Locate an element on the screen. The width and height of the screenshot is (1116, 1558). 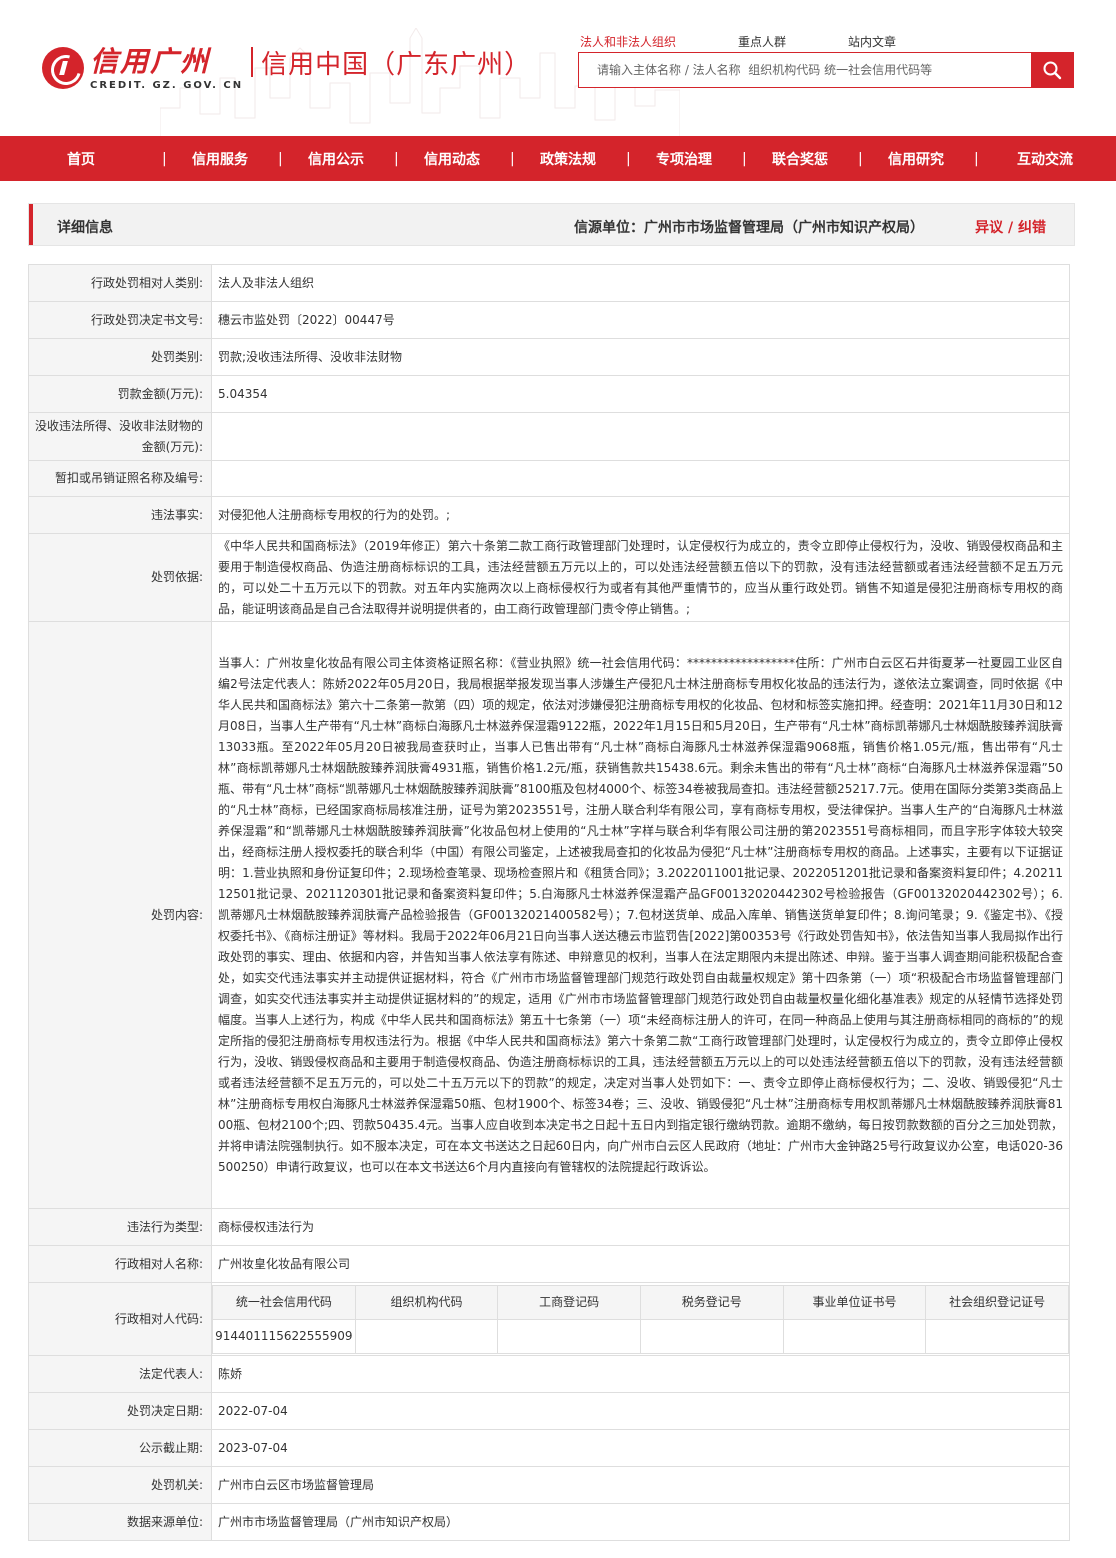
objection-link: 异议 / 纠错 is located at coordinates (1010, 227).